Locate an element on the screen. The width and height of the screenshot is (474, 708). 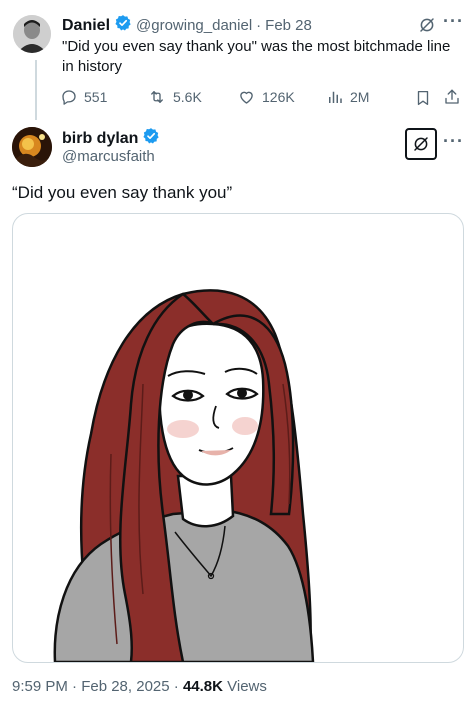
like-icon is located at coordinates (246, 97).